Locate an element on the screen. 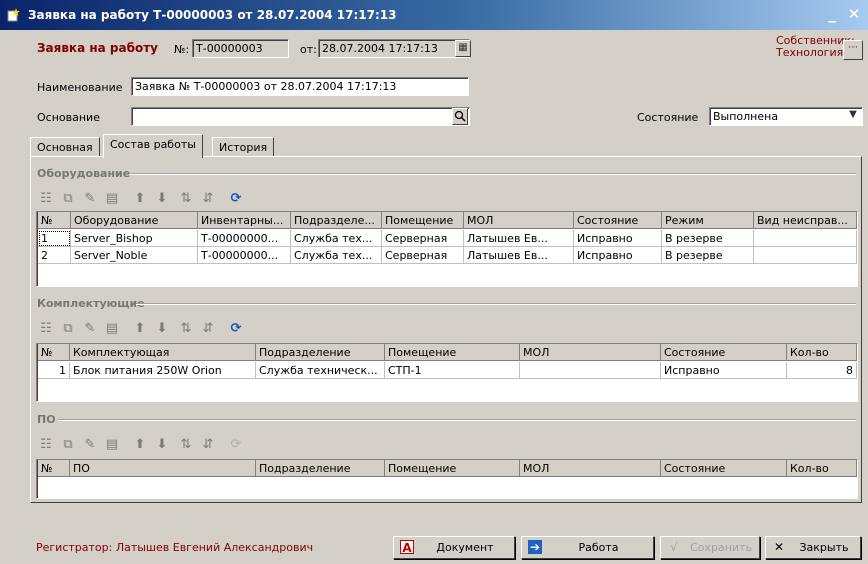  close-button: ✕ Закрыть is located at coordinates (813, 547).